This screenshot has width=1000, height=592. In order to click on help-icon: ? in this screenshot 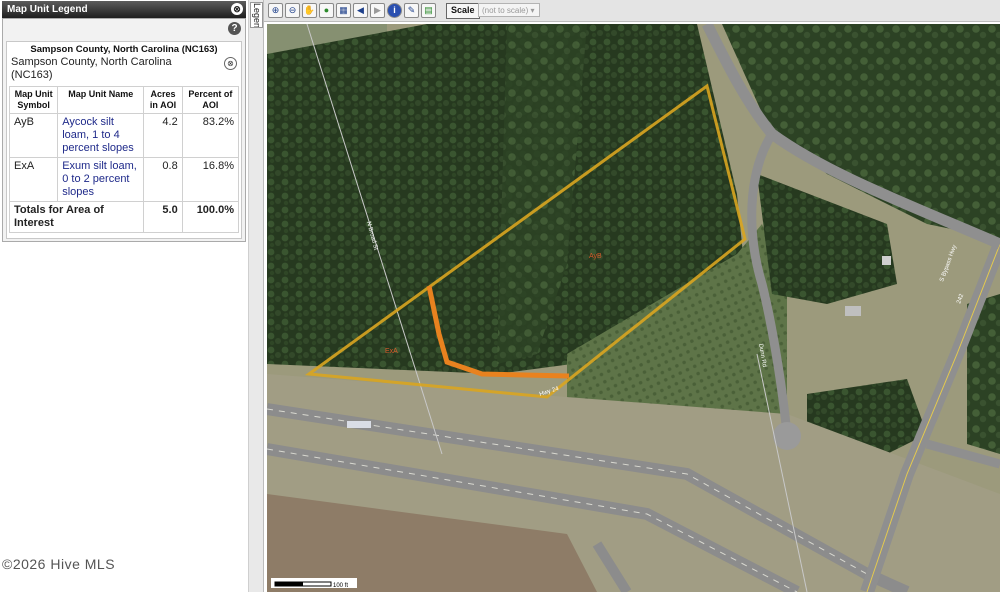, I will do `click(234, 28)`.